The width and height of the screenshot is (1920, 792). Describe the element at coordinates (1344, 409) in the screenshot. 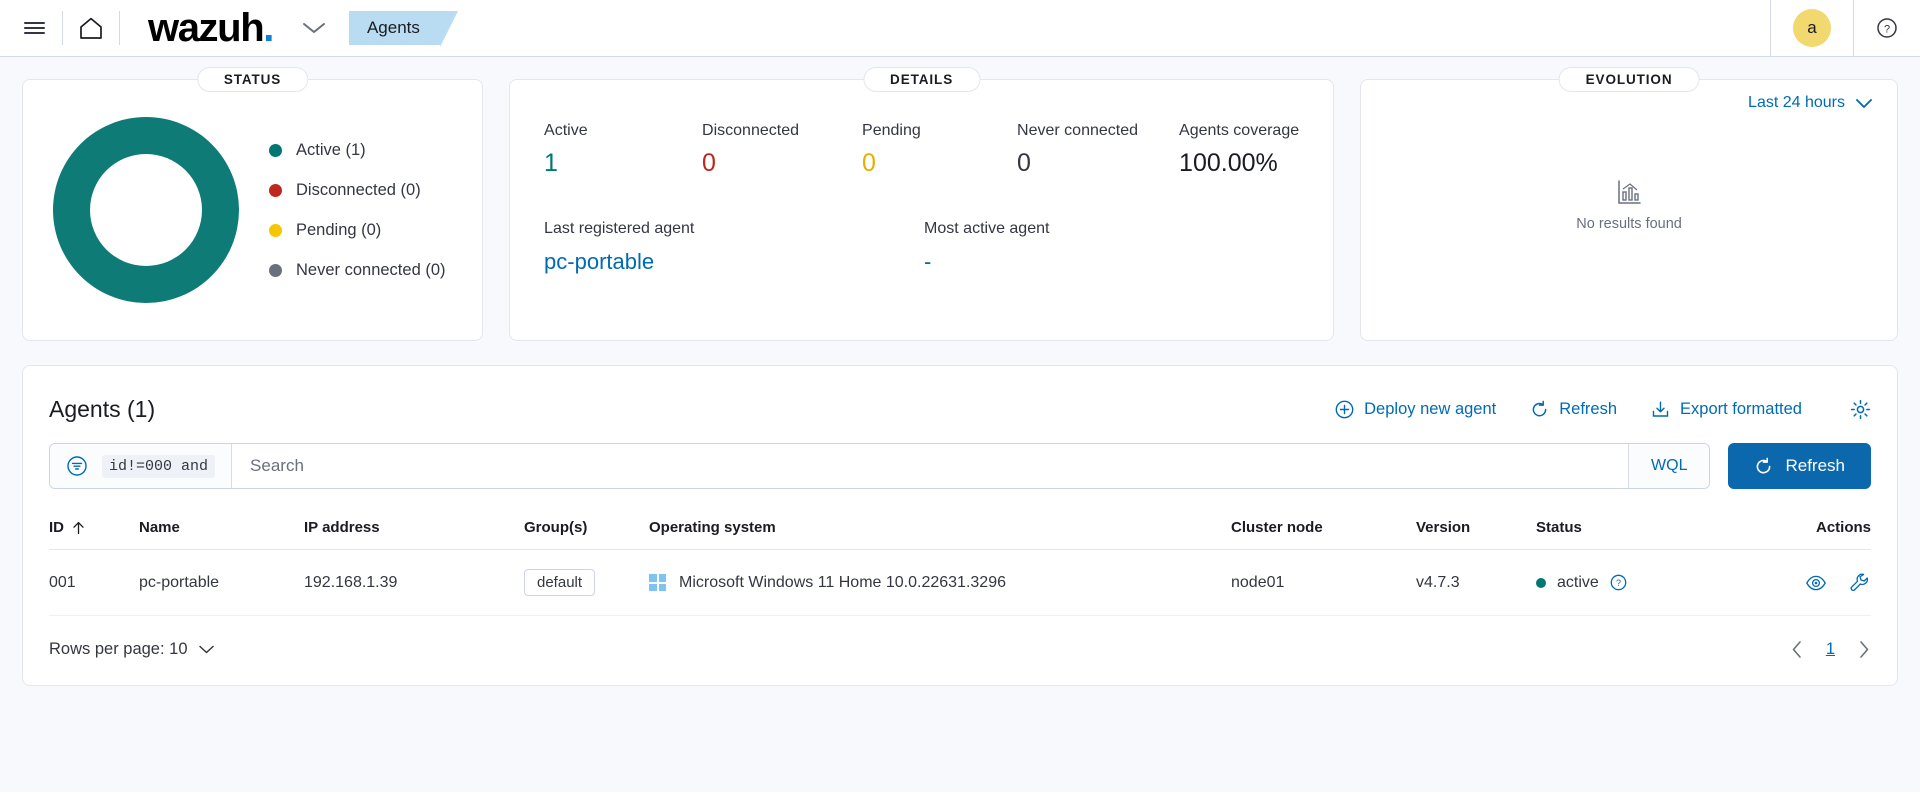

I see `plus-circle-icon` at that location.